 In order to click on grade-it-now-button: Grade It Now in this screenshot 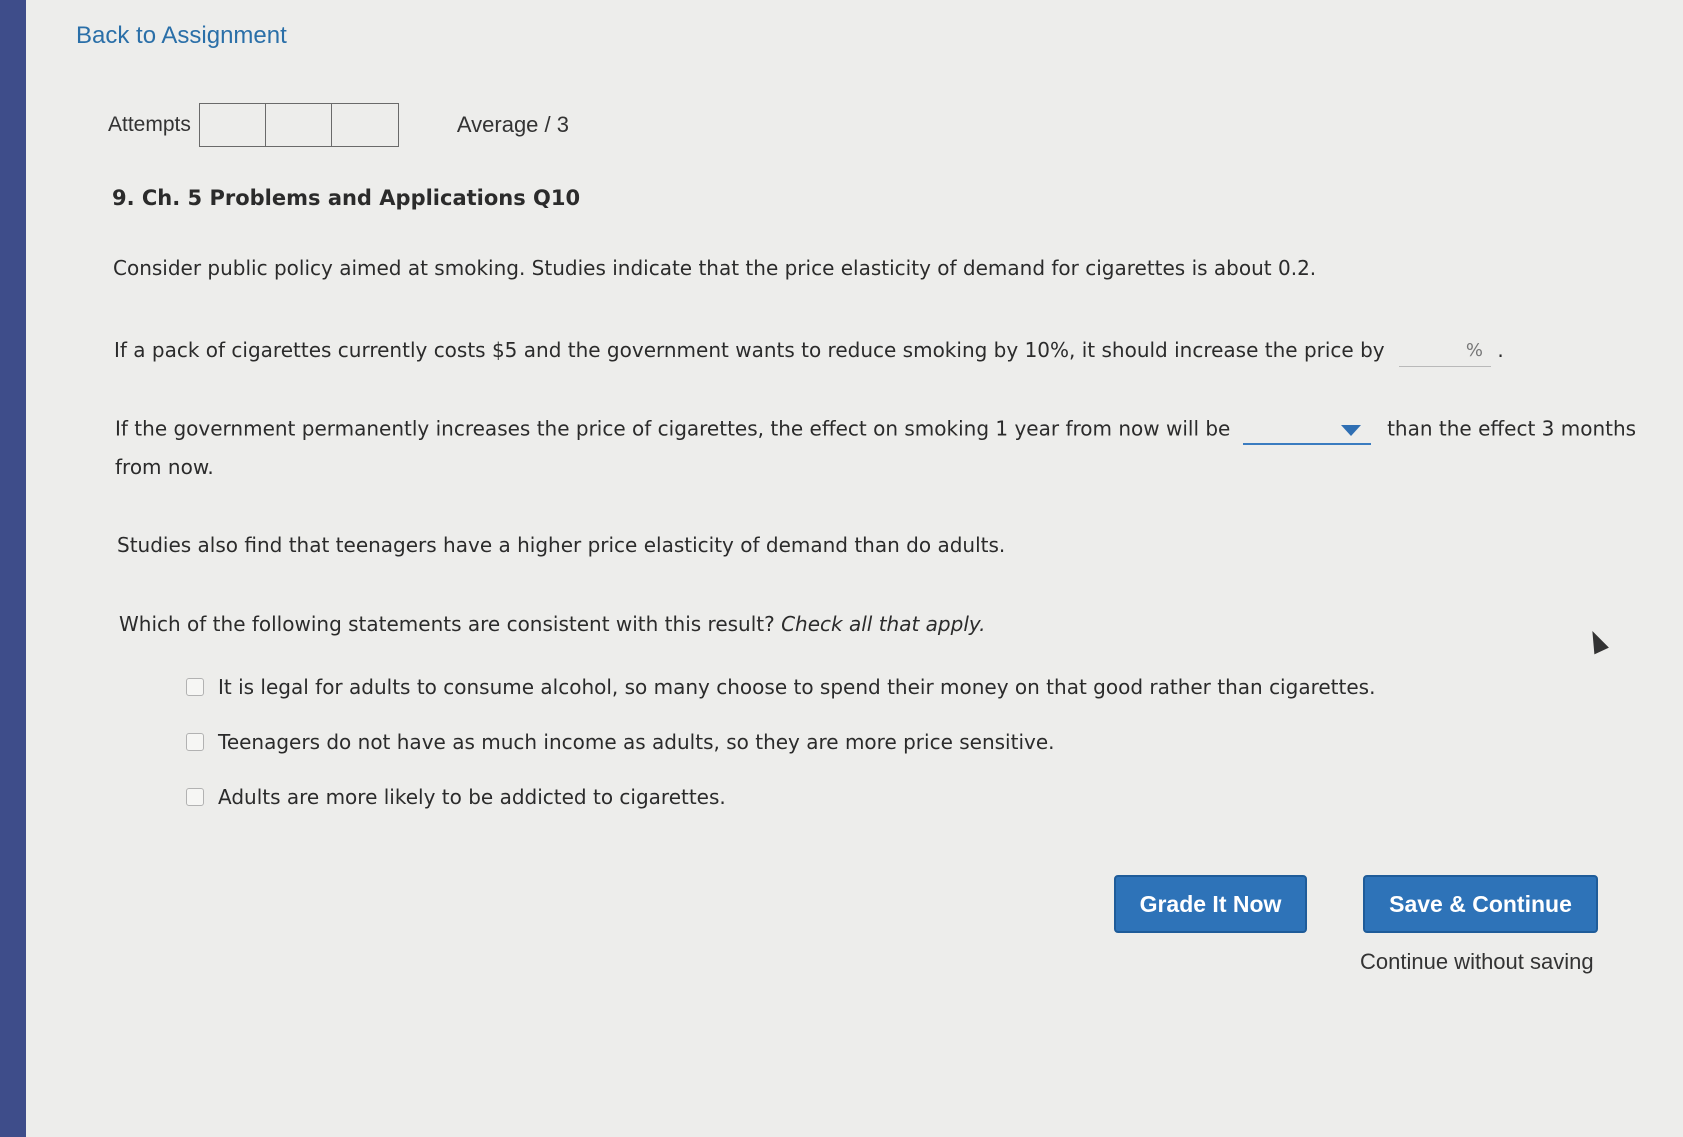, I will do `click(1210, 904)`.